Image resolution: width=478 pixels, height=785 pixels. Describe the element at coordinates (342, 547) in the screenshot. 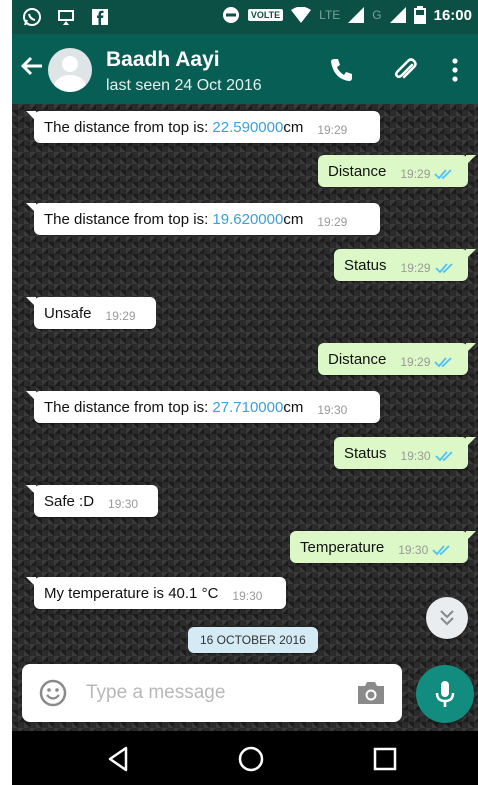

I see `message-text: Temperature` at that location.